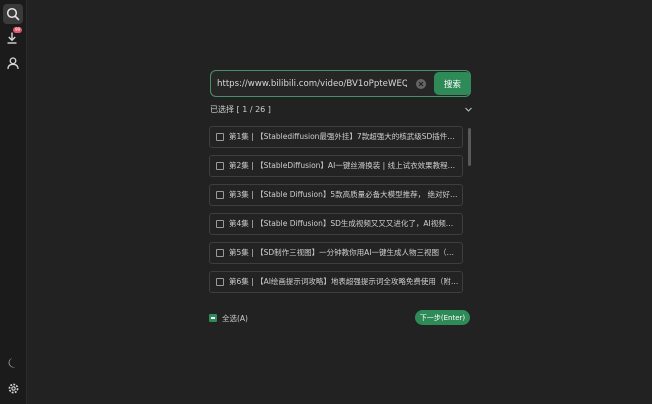  I want to click on chevron-down-icon, so click(468, 109).